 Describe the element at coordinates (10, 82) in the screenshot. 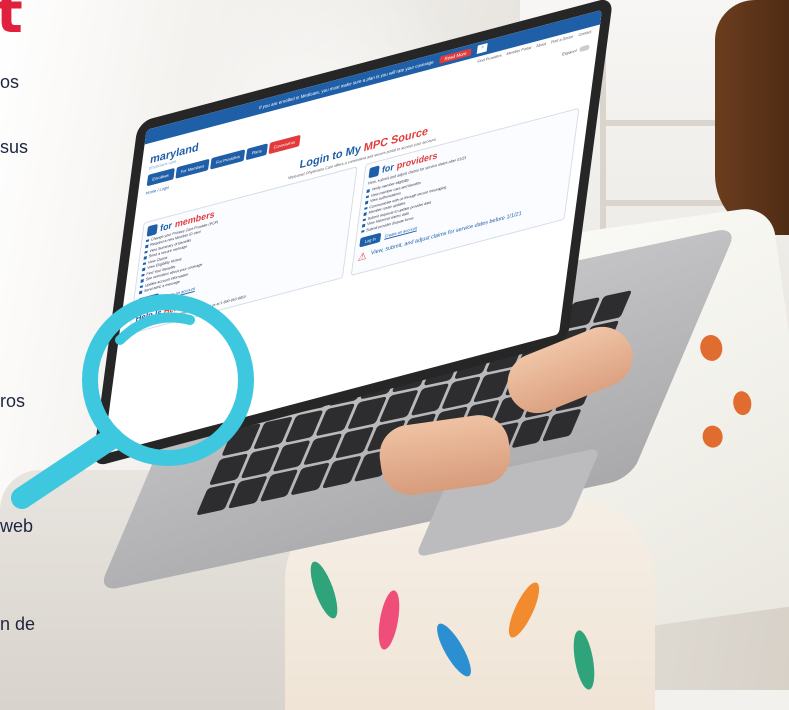

I see `text-fragment: os` at that location.